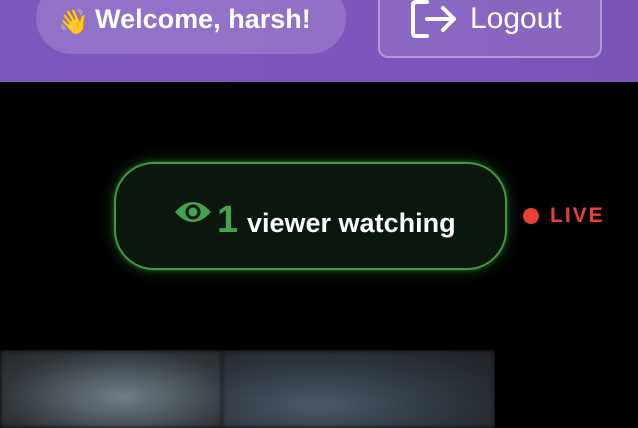 Image resolution: width=638 pixels, height=428 pixels. I want to click on logout-icon, so click(433, 19).